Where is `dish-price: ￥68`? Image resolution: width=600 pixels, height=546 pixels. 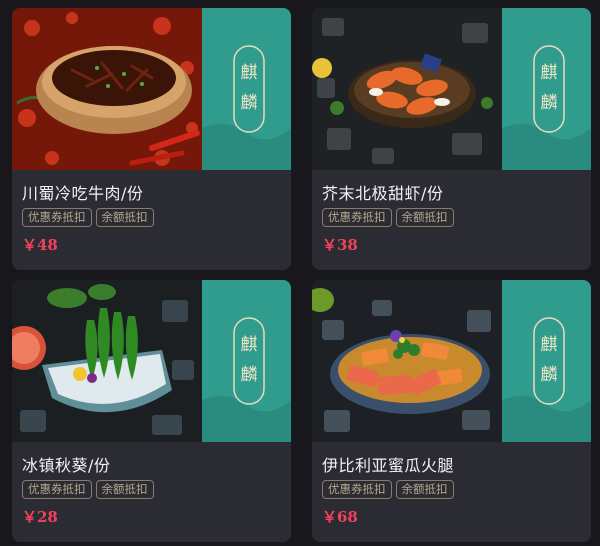
dish-price: ￥68 is located at coordinates (340, 517).